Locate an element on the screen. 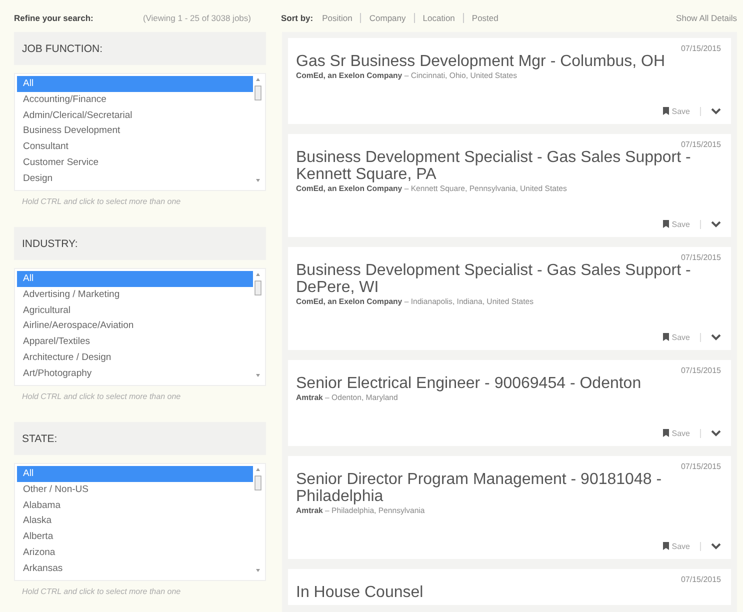 The height and width of the screenshot is (612, 743). listbox-option: Advertising / Marketing is located at coordinates (135, 294).